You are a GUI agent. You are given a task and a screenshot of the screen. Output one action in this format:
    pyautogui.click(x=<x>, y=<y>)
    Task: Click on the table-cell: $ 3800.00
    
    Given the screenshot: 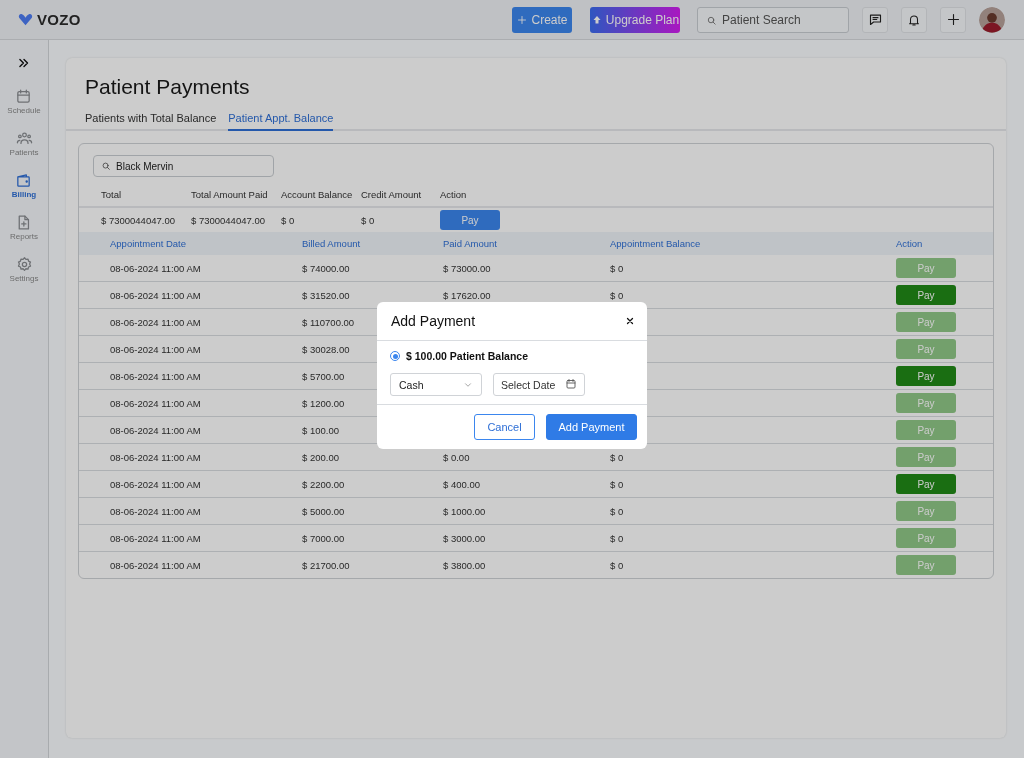 What is the action you would take?
    pyautogui.click(x=464, y=565)
    